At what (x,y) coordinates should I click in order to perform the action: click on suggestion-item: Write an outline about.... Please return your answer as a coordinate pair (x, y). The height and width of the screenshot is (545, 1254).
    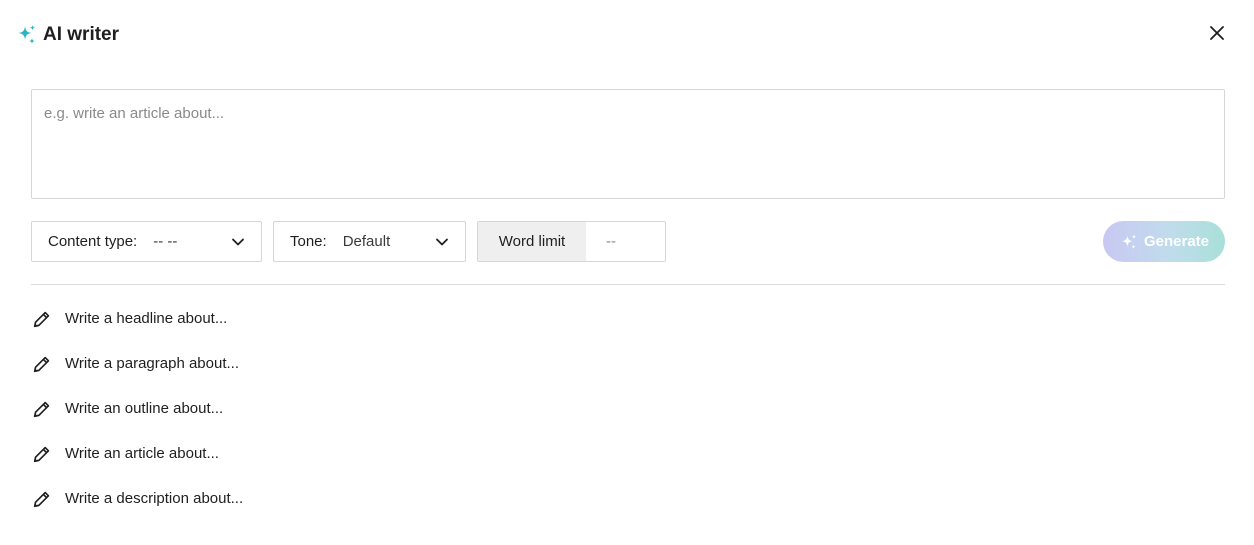
    Looking at the image, I should click on (137, 408).